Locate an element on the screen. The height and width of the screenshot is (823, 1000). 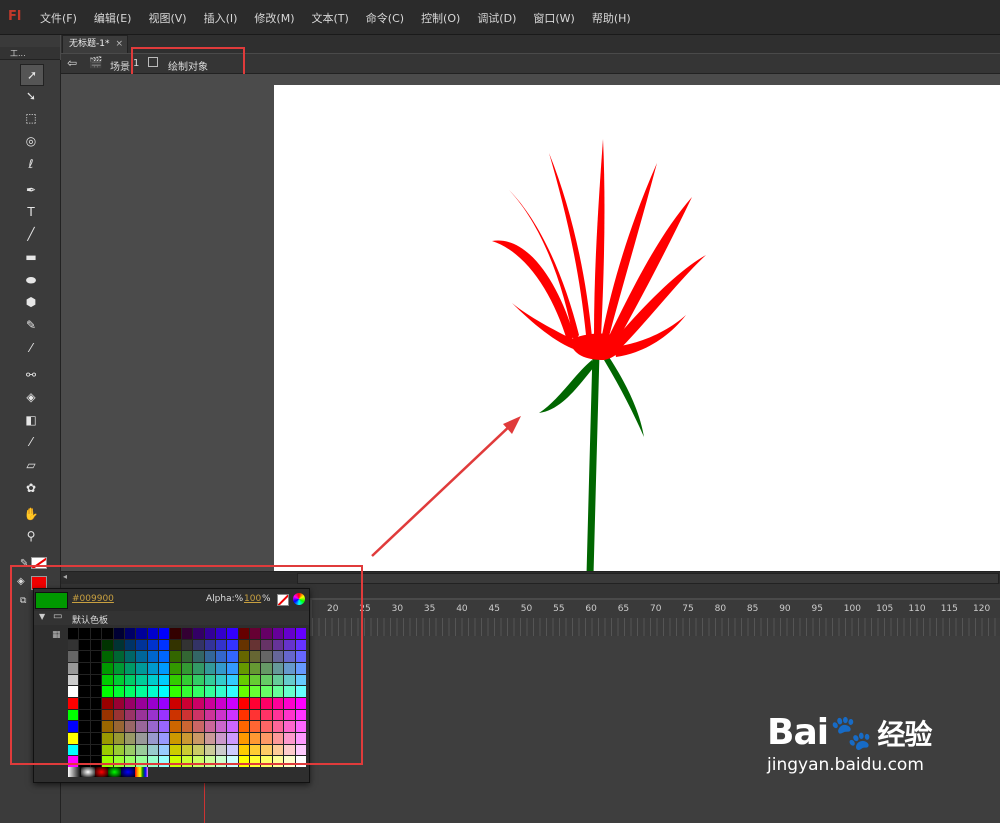
baidu-watermark: Bai 🐾 经验 jingyan.baidu.com is located at coordinates (849, 743).